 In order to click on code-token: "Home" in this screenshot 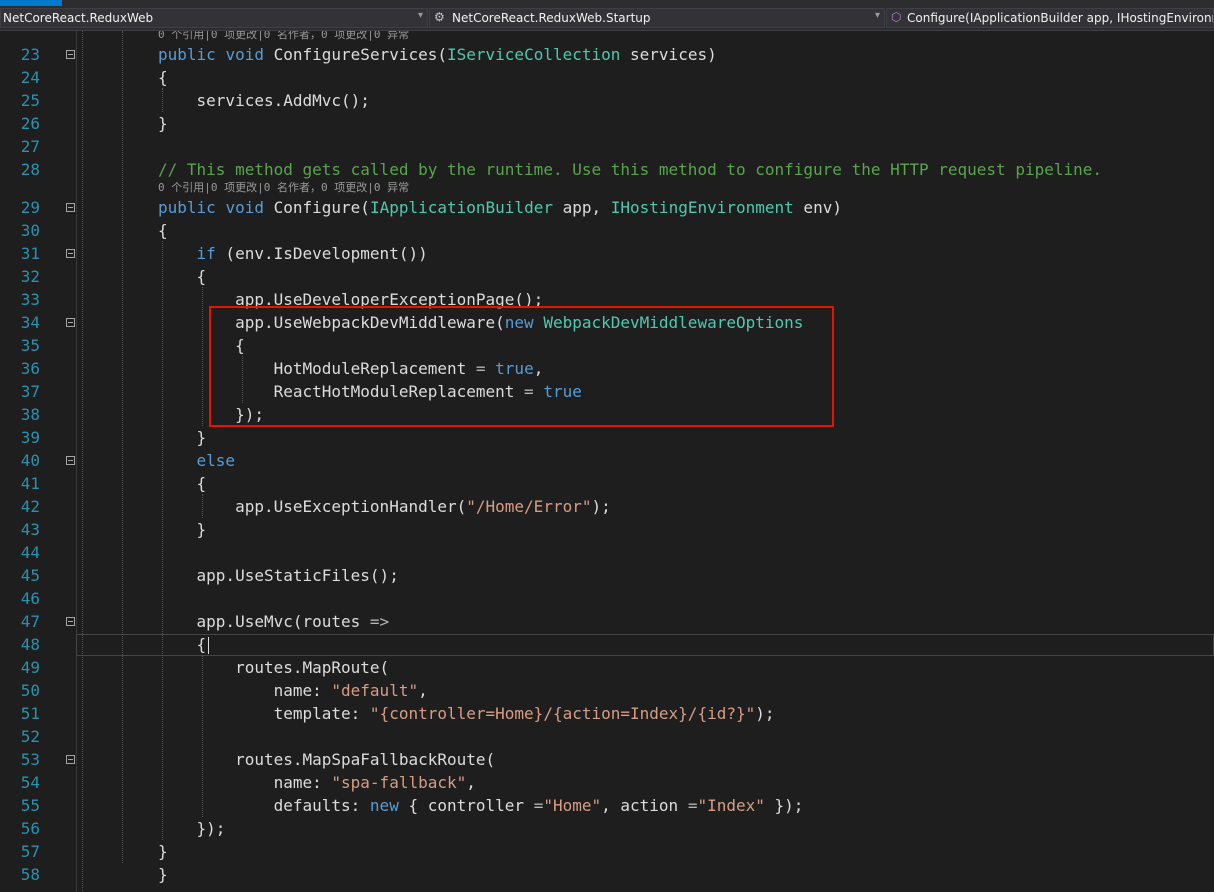, I will do `click(572, 805)`.